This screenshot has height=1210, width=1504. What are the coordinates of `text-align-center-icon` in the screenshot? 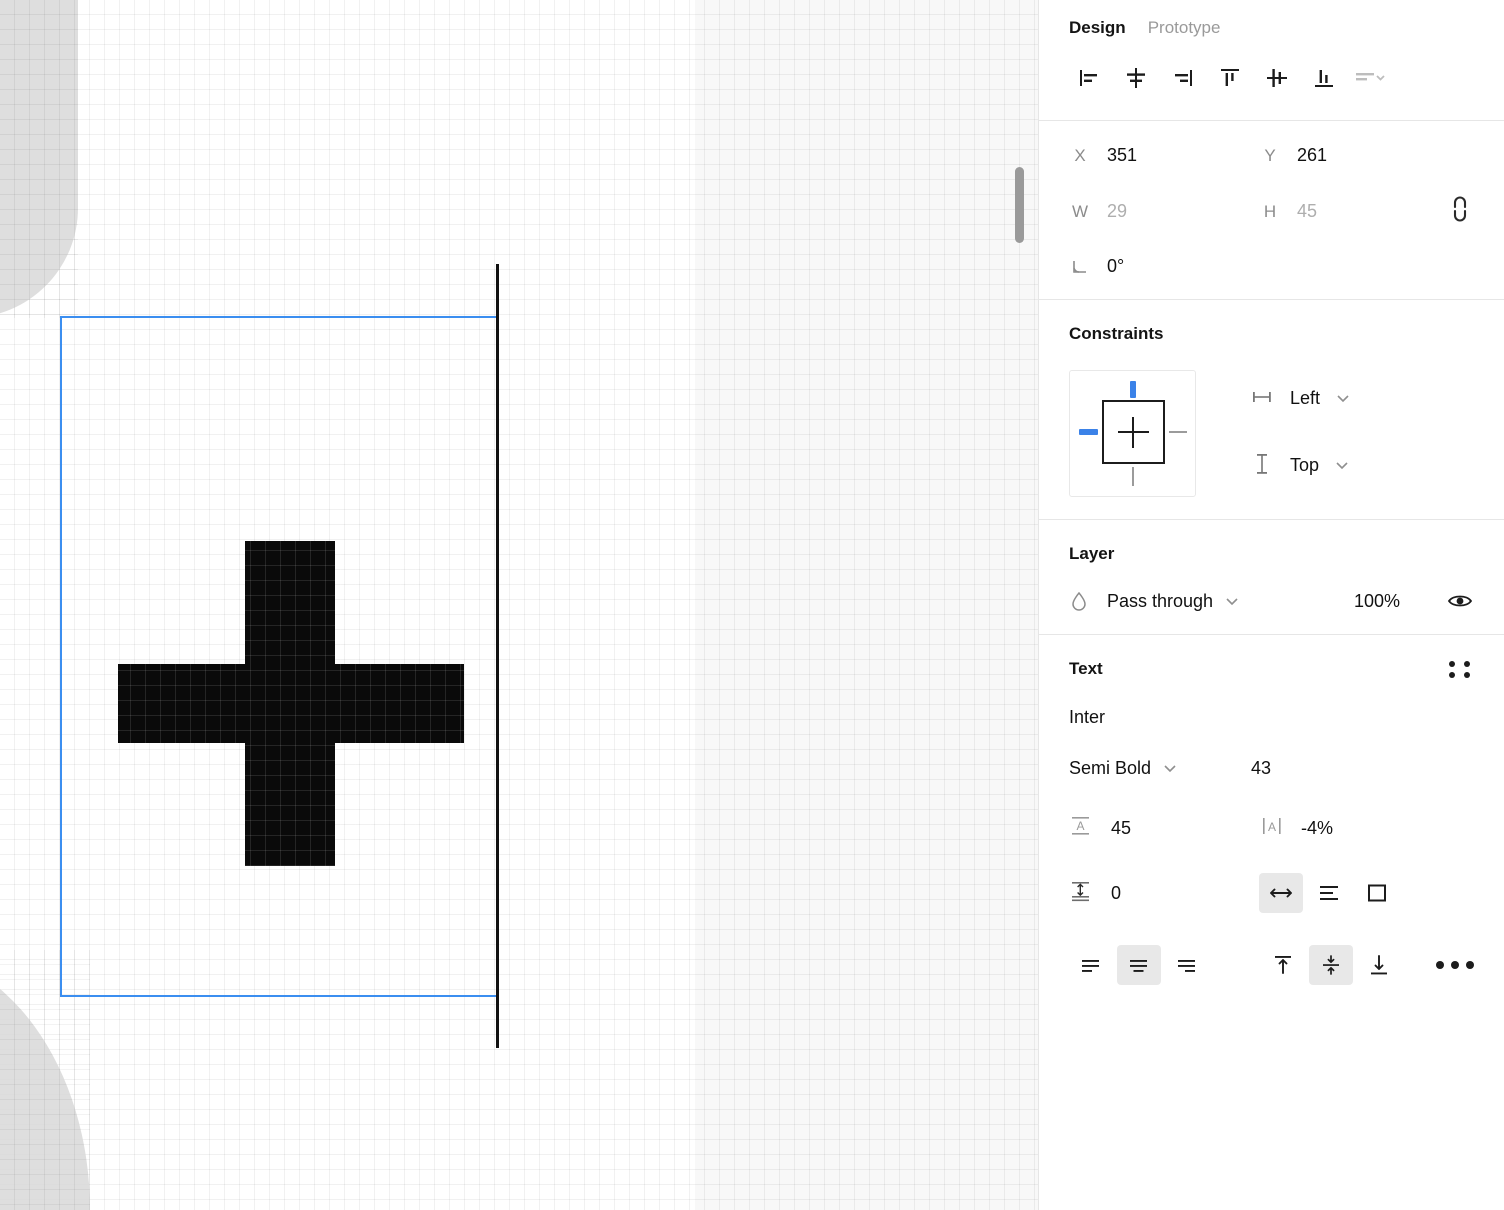 It's located at (1138, 966).